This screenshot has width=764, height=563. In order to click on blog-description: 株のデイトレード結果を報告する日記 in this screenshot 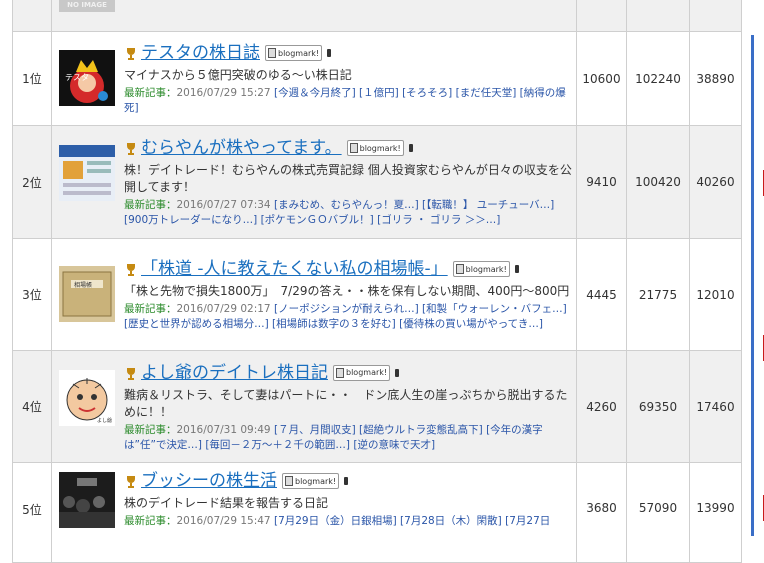, I will do `click(226, 503)`.